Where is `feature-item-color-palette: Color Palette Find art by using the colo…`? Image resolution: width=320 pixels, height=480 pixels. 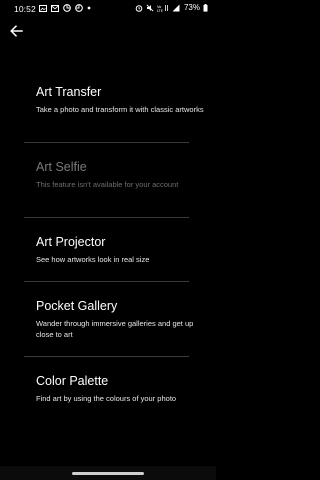
feature-item-color-palette: Color Palette Find art by using the colo… is located at coordinates (120, 389).